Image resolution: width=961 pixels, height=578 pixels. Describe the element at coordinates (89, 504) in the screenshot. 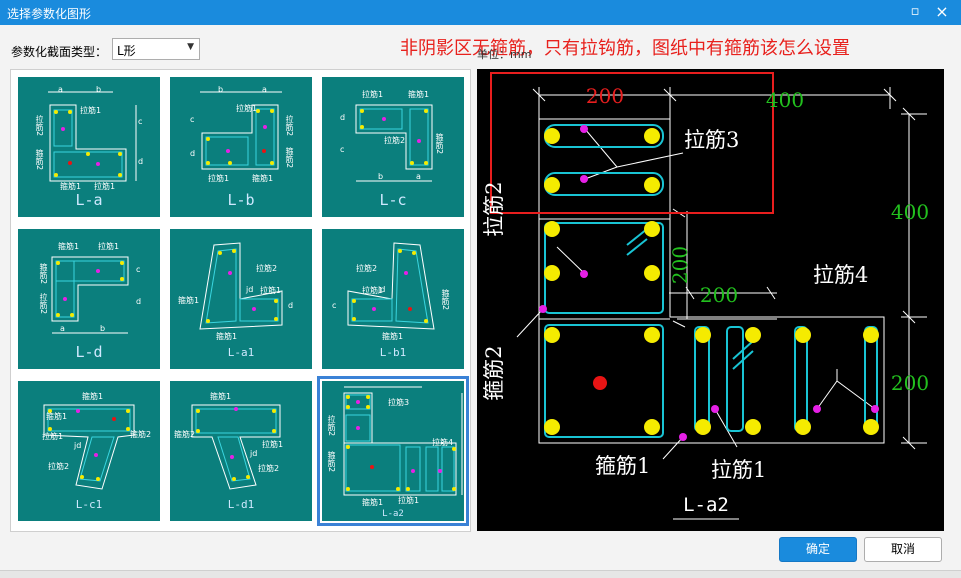

I see `thumb-caption: L-c1` at that location.